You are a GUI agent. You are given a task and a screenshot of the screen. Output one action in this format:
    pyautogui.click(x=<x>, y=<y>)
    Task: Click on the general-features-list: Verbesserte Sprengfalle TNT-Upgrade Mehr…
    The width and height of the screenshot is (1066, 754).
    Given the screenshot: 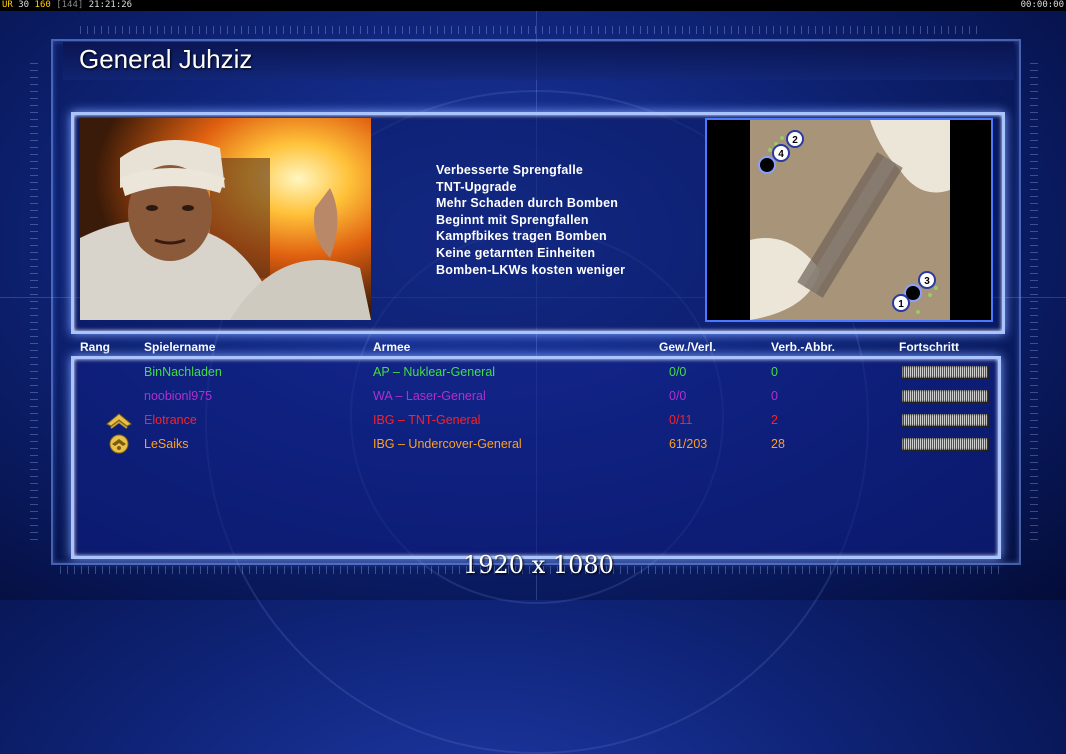 What is the action you would take?
    pyautogui.click(x=530, y=220)
    